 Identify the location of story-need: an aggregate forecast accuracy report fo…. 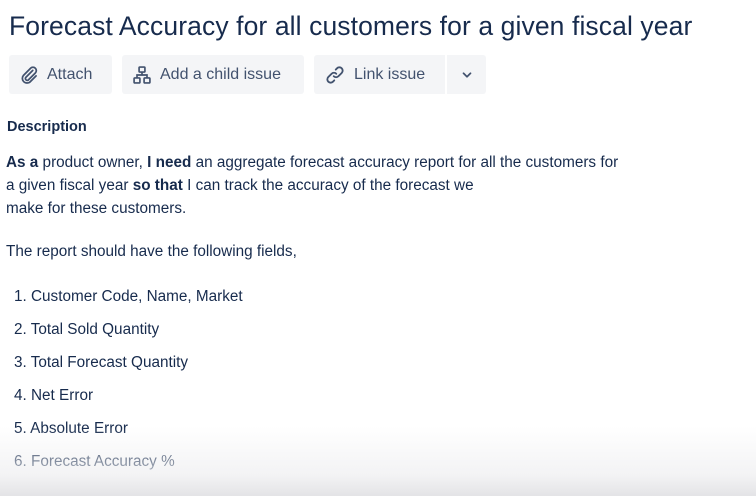
(405, 162).